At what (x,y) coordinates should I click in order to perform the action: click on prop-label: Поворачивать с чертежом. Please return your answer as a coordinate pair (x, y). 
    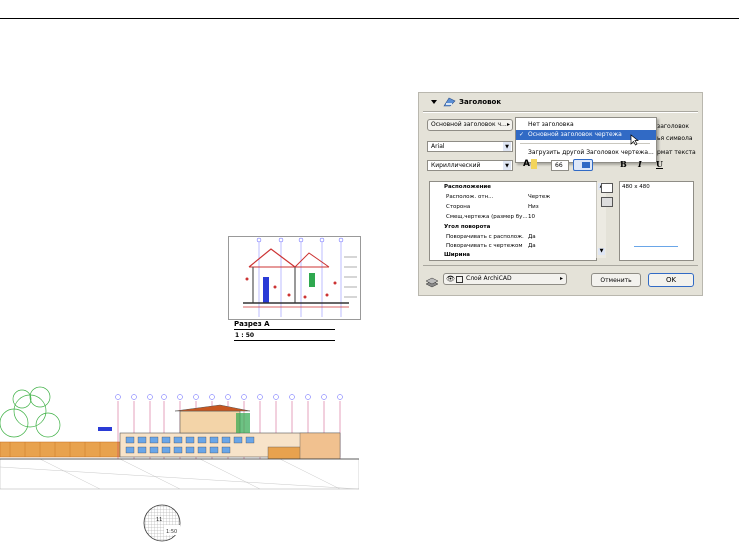
    Looking at the image, I should click on (484, 246).